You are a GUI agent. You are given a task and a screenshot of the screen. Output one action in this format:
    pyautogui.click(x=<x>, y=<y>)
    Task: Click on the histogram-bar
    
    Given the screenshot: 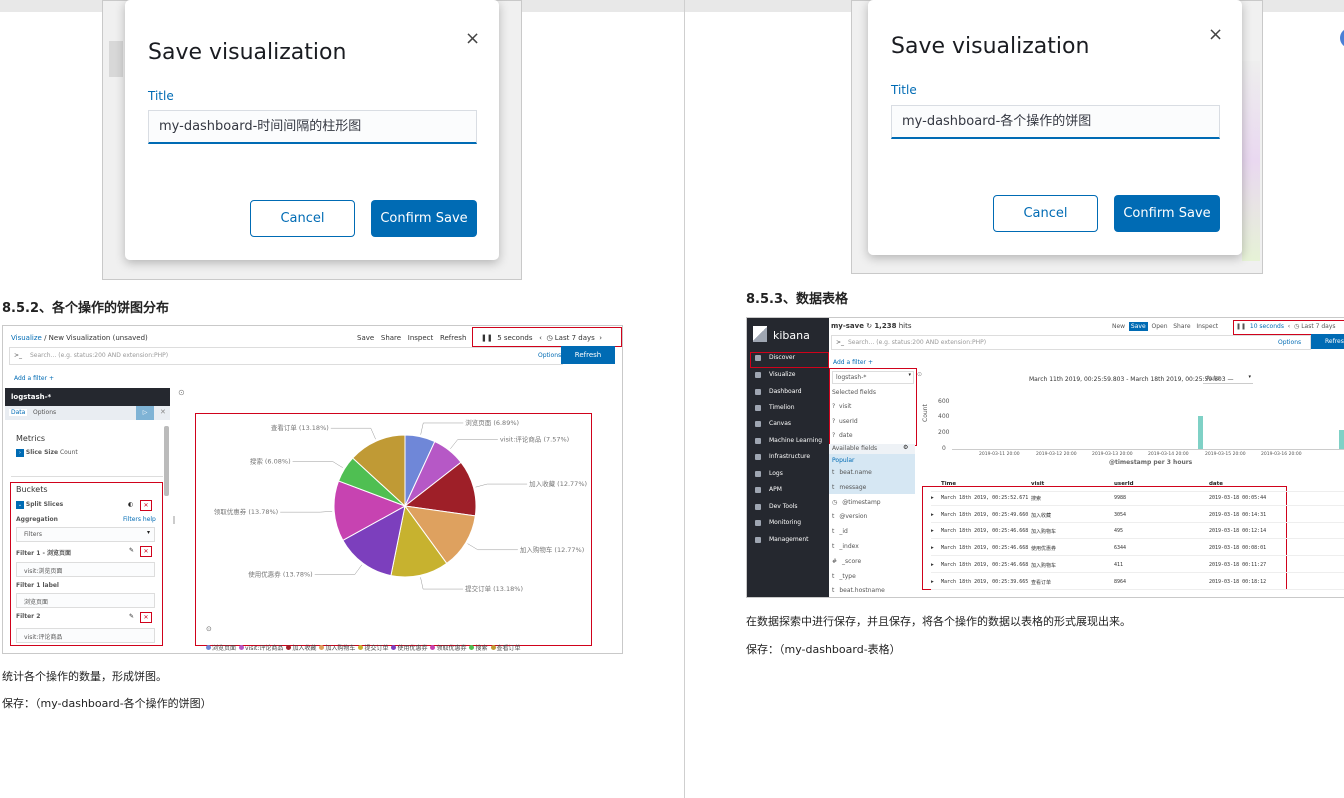 What is the action you would take?
    pyautogui.click(x=1200, y=432)
    